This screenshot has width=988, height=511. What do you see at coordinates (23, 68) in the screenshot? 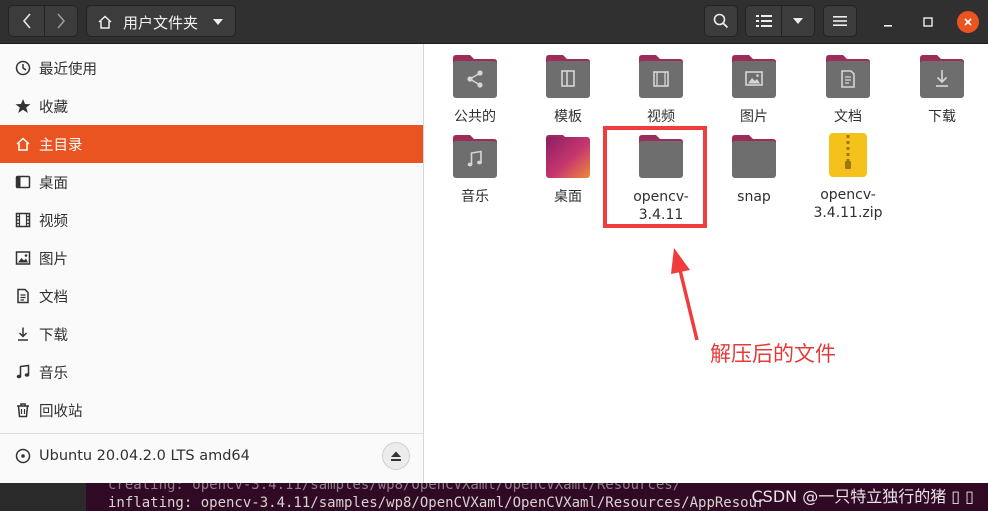
I see `clock-icon` at bounding box center [23, 68].